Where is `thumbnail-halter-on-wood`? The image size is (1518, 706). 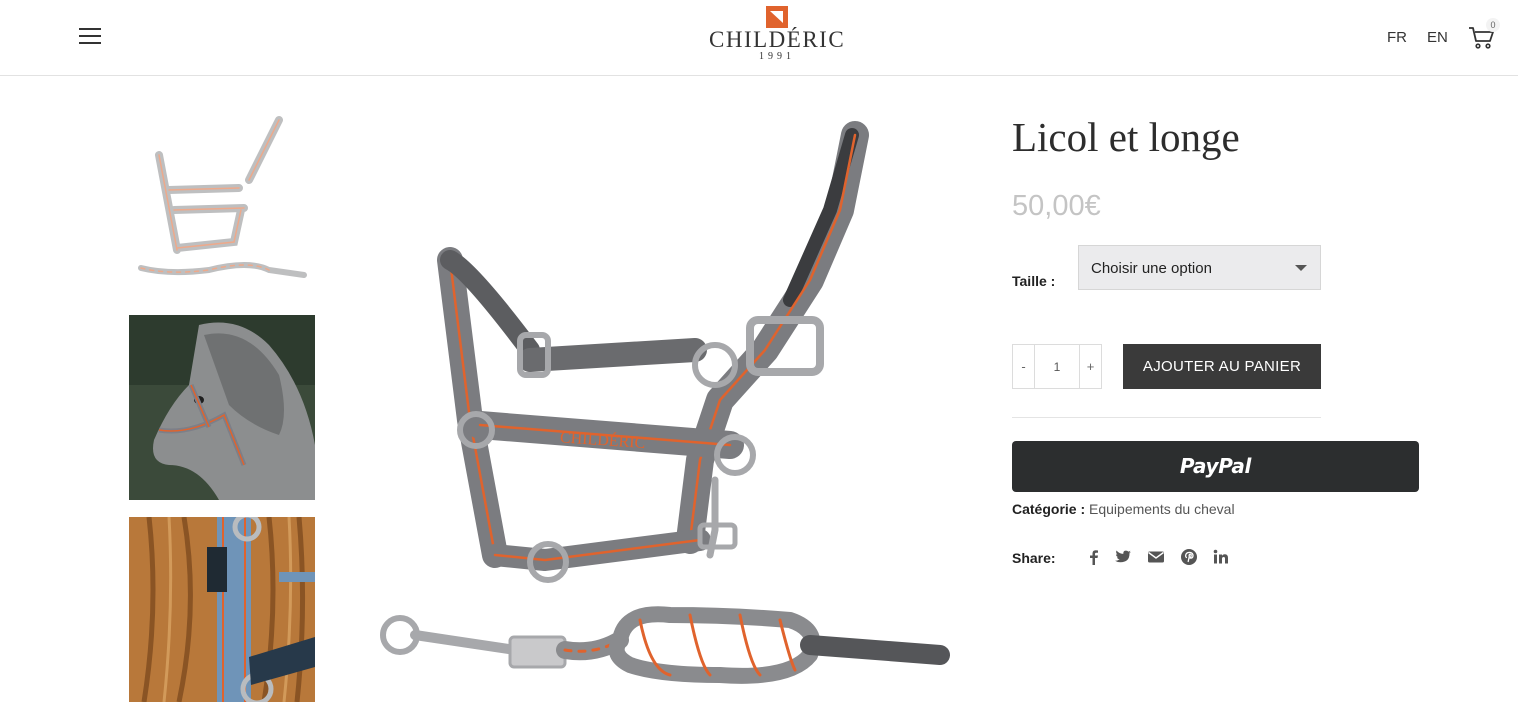 thumbnail-halter-on-wood is located at coordinates (222, 609).